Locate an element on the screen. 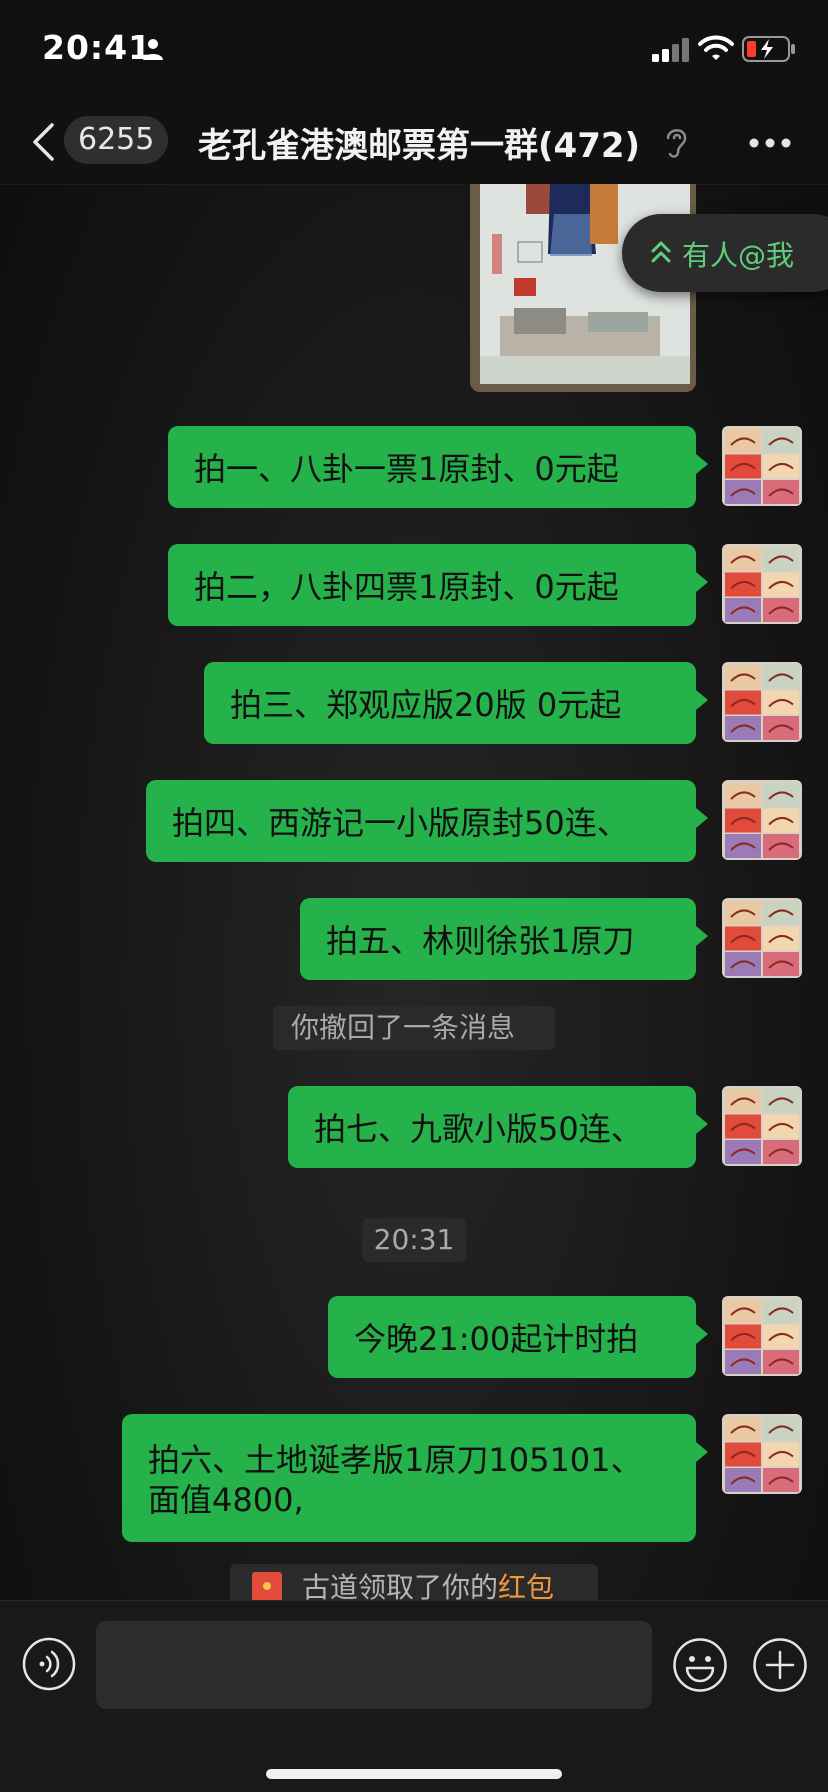  message-bubble: 拍二，八卦四票1原封、0元起 is located at coordinates (438, 585).